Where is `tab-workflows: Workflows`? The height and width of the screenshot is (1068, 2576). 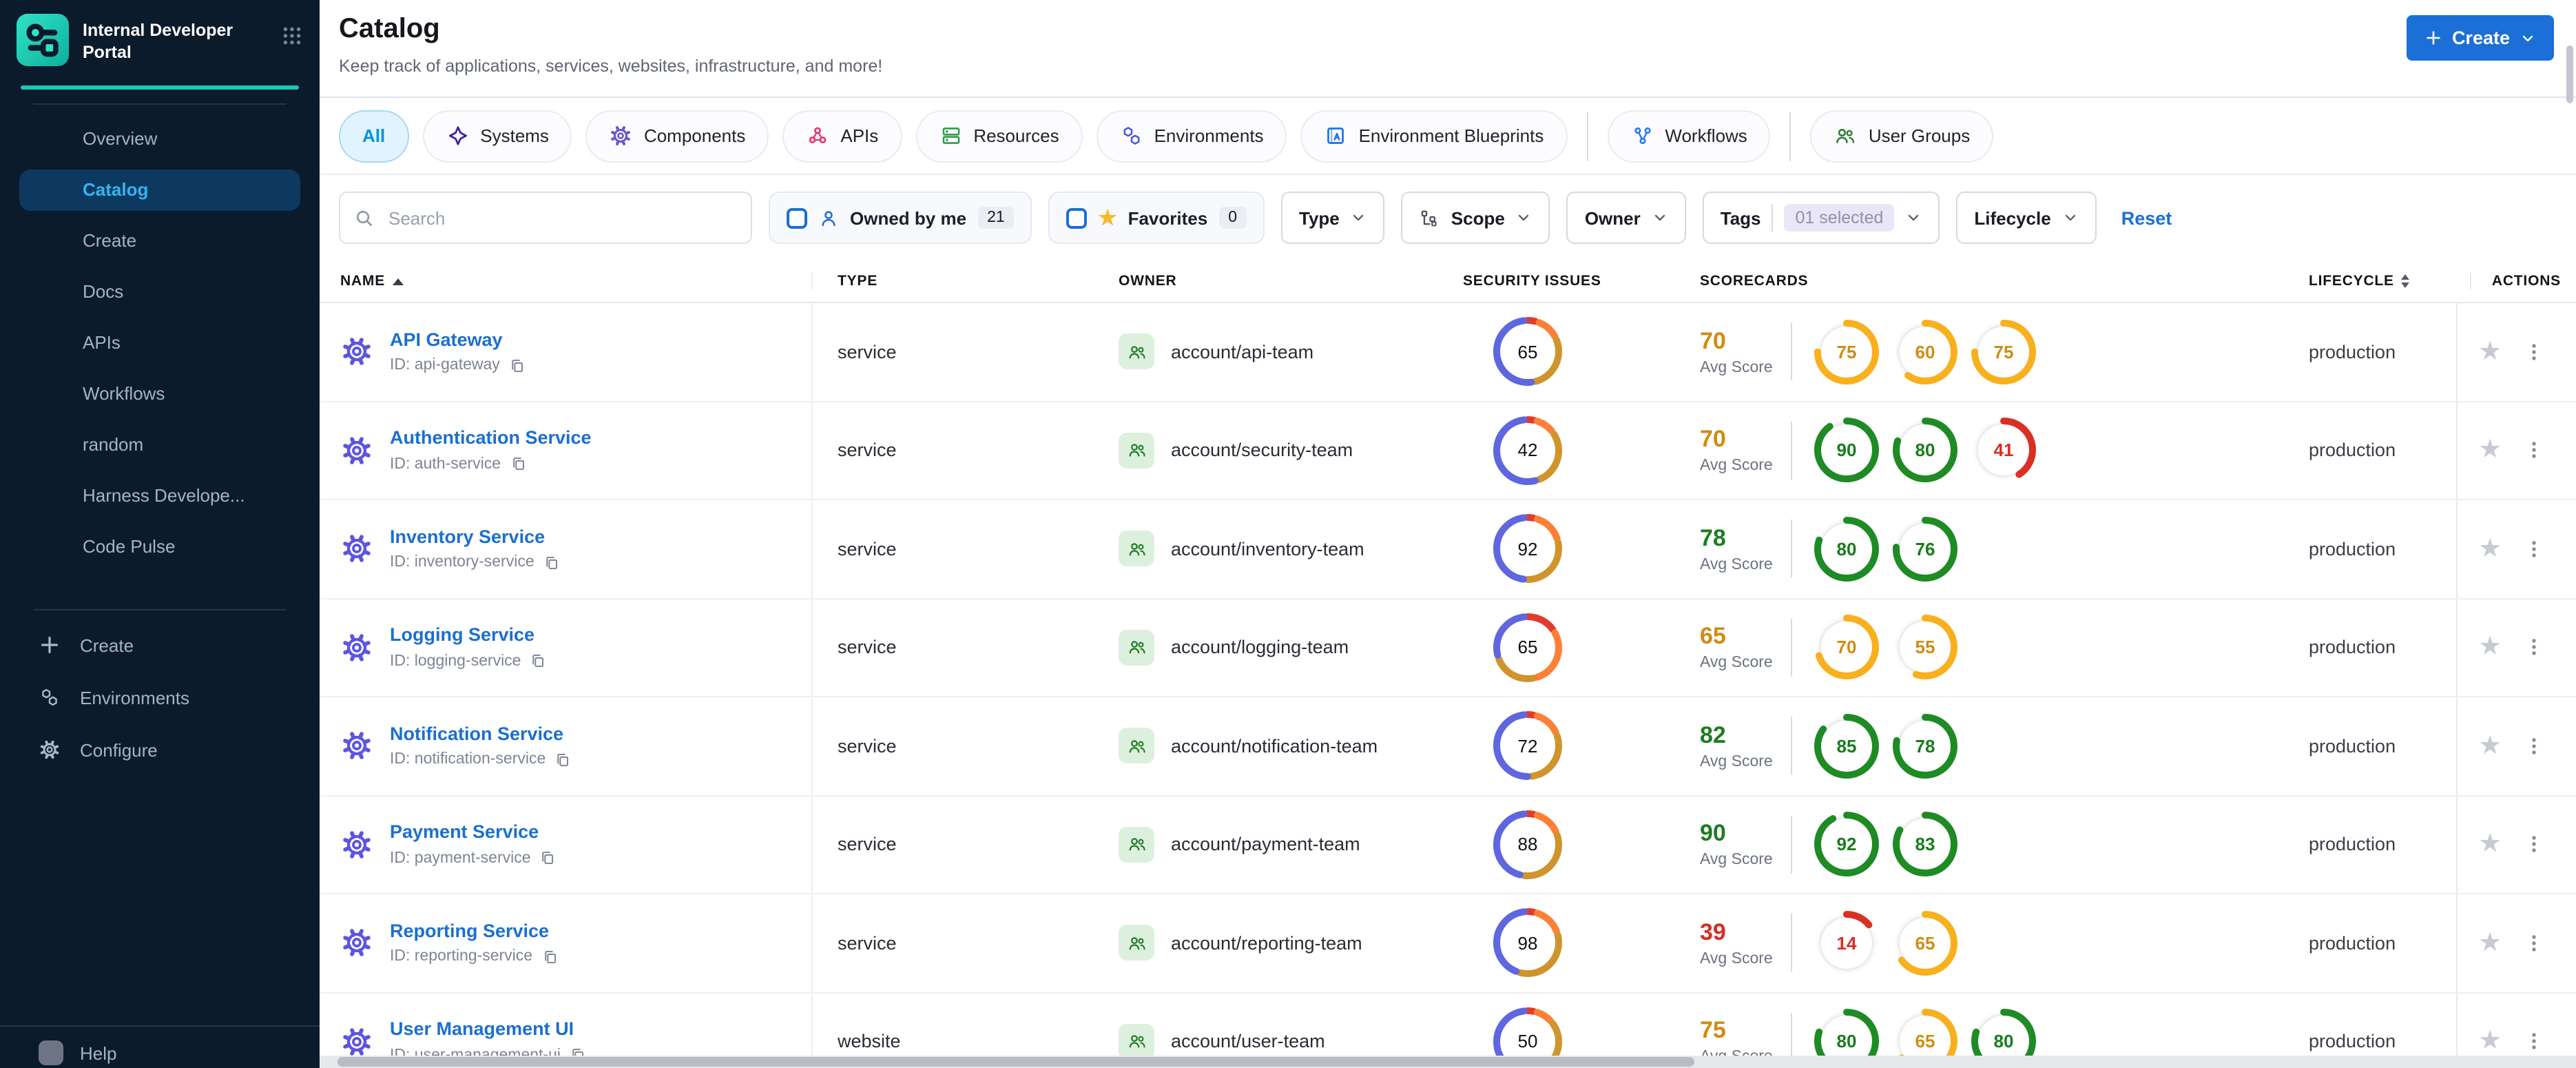 tab-workflows: Workflows is located at coordinates (1689, 136).